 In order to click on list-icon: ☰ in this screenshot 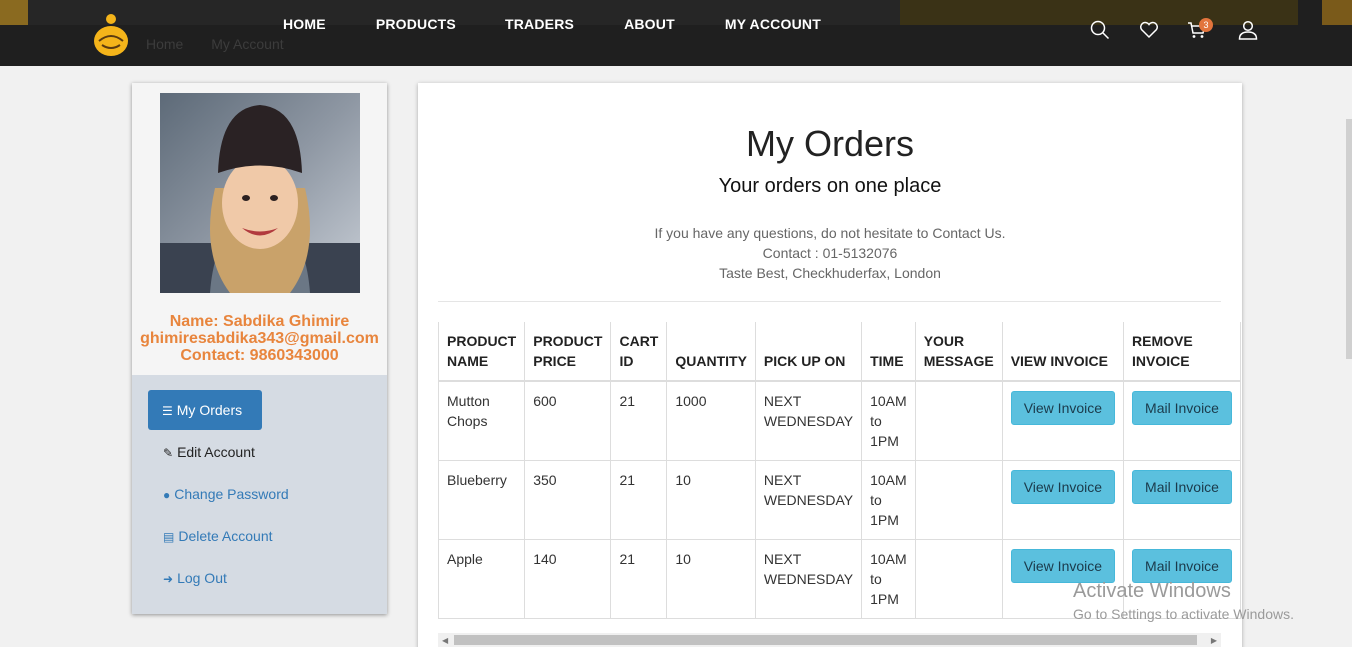, I will do `click(167, 411)`.